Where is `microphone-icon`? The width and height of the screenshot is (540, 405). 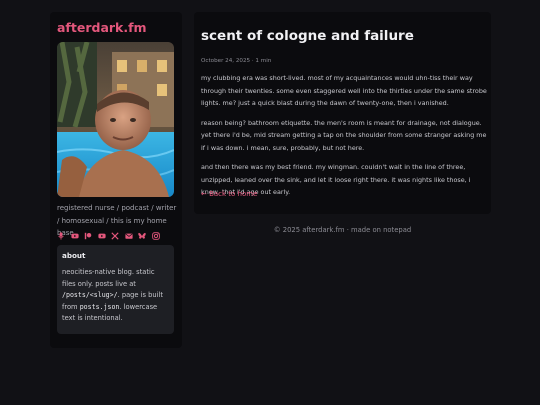 microphone-icon is located at coordinates (64, 236).